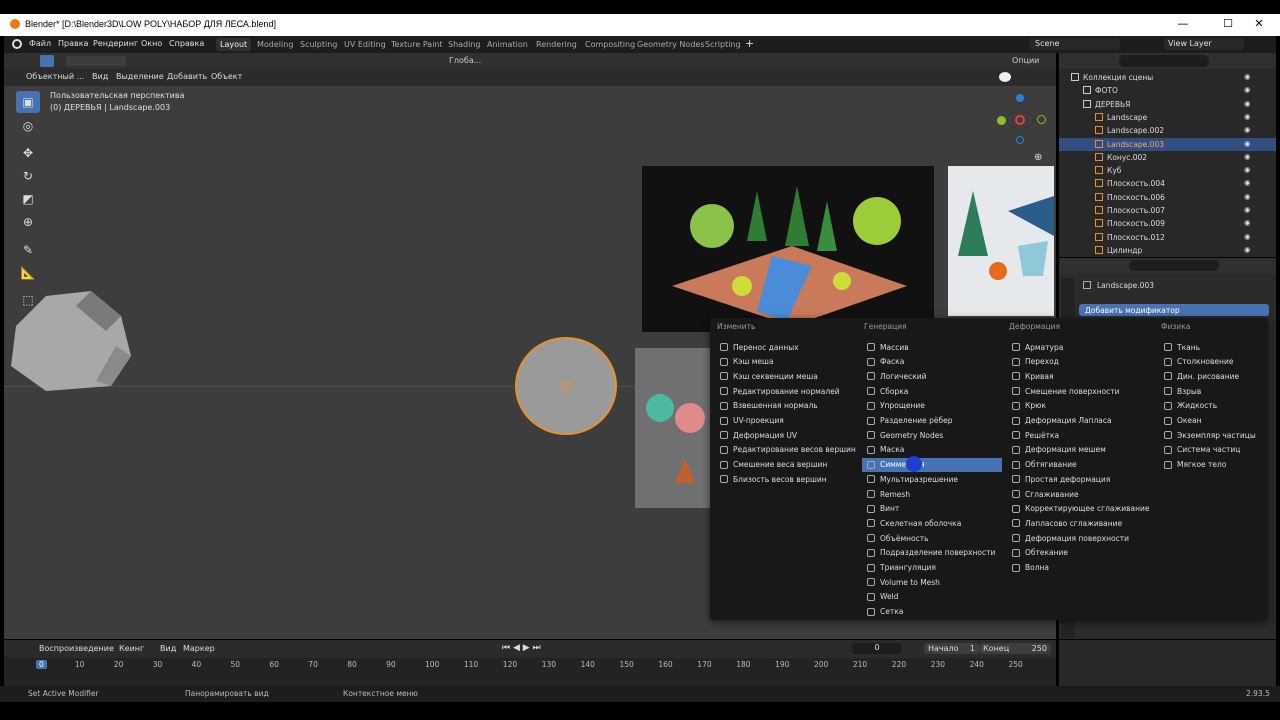  Describe the element at coordinates (1219, 406) in the screenshot. I see `modifier-menu-item: Жидкость` at that location.